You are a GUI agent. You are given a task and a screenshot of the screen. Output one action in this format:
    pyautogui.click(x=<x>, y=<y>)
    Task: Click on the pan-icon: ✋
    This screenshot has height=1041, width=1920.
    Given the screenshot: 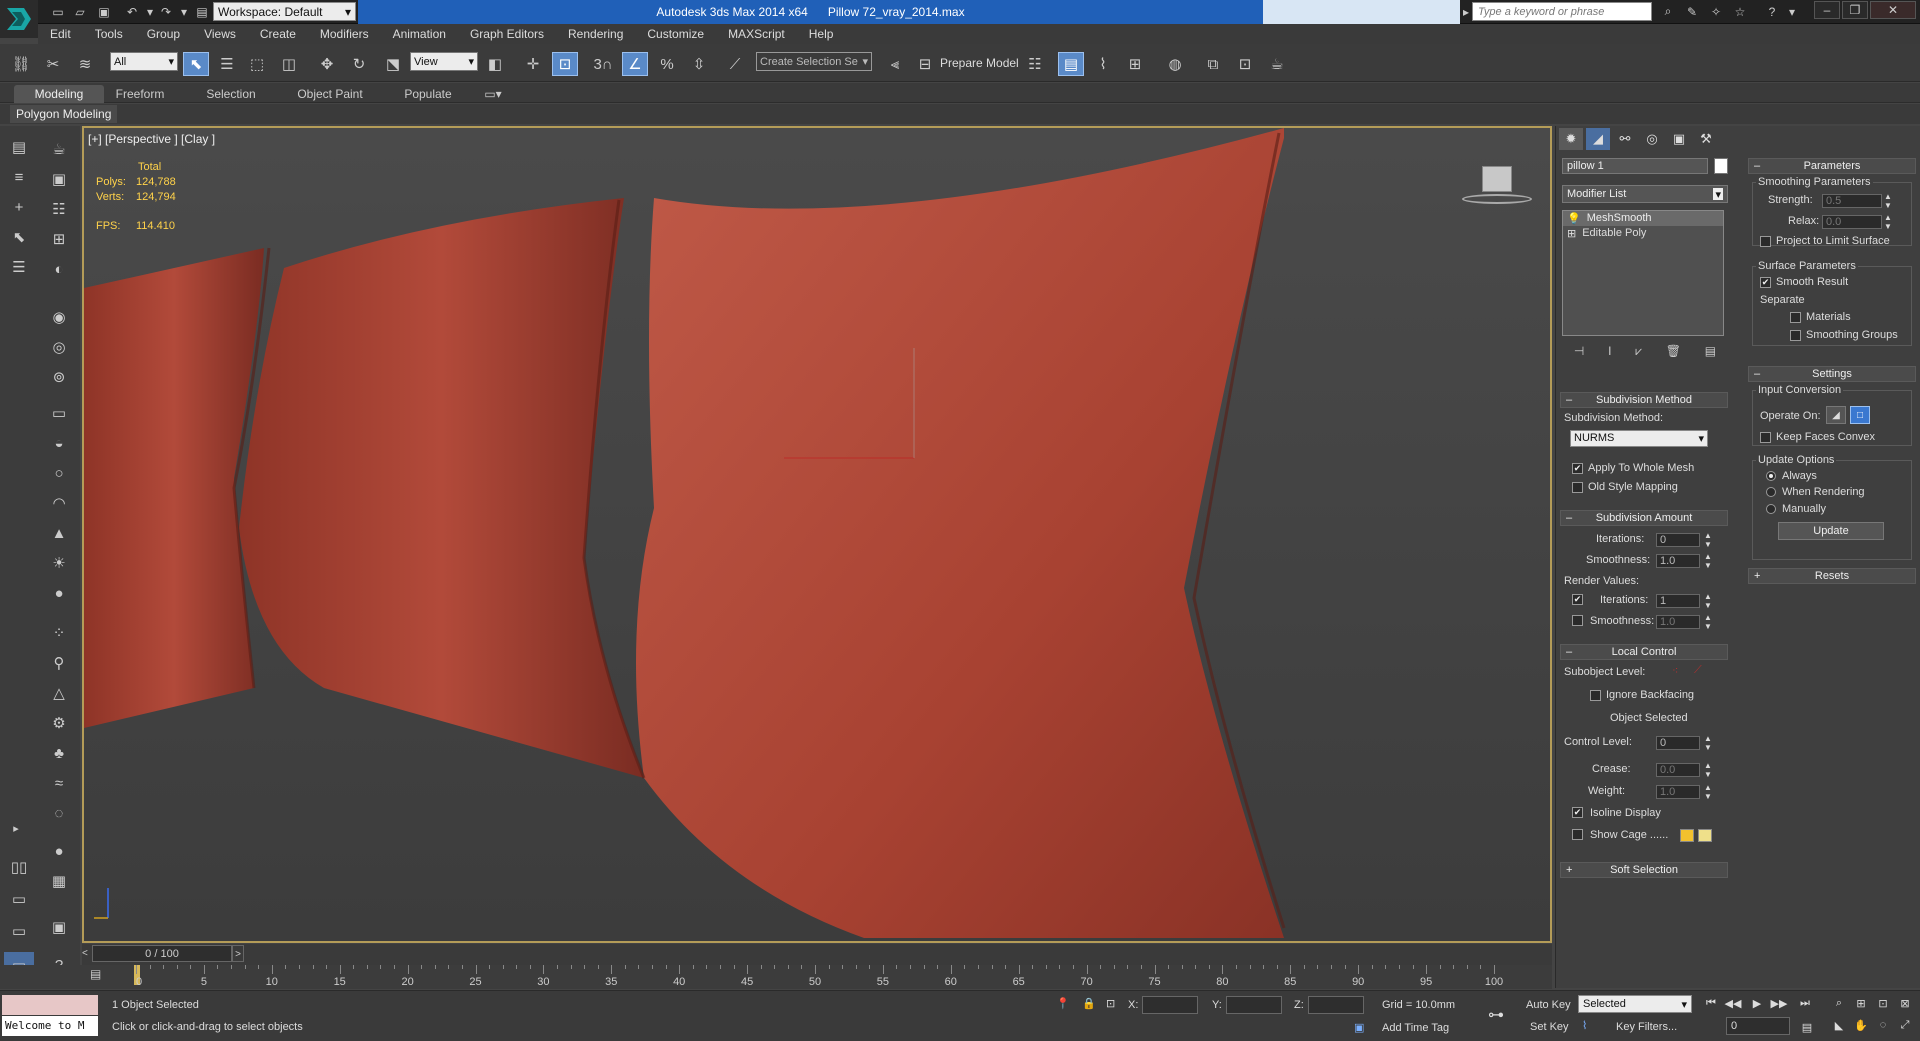 What is the action you would take?
    pyautogui.click(x=1861, y=1025)
    